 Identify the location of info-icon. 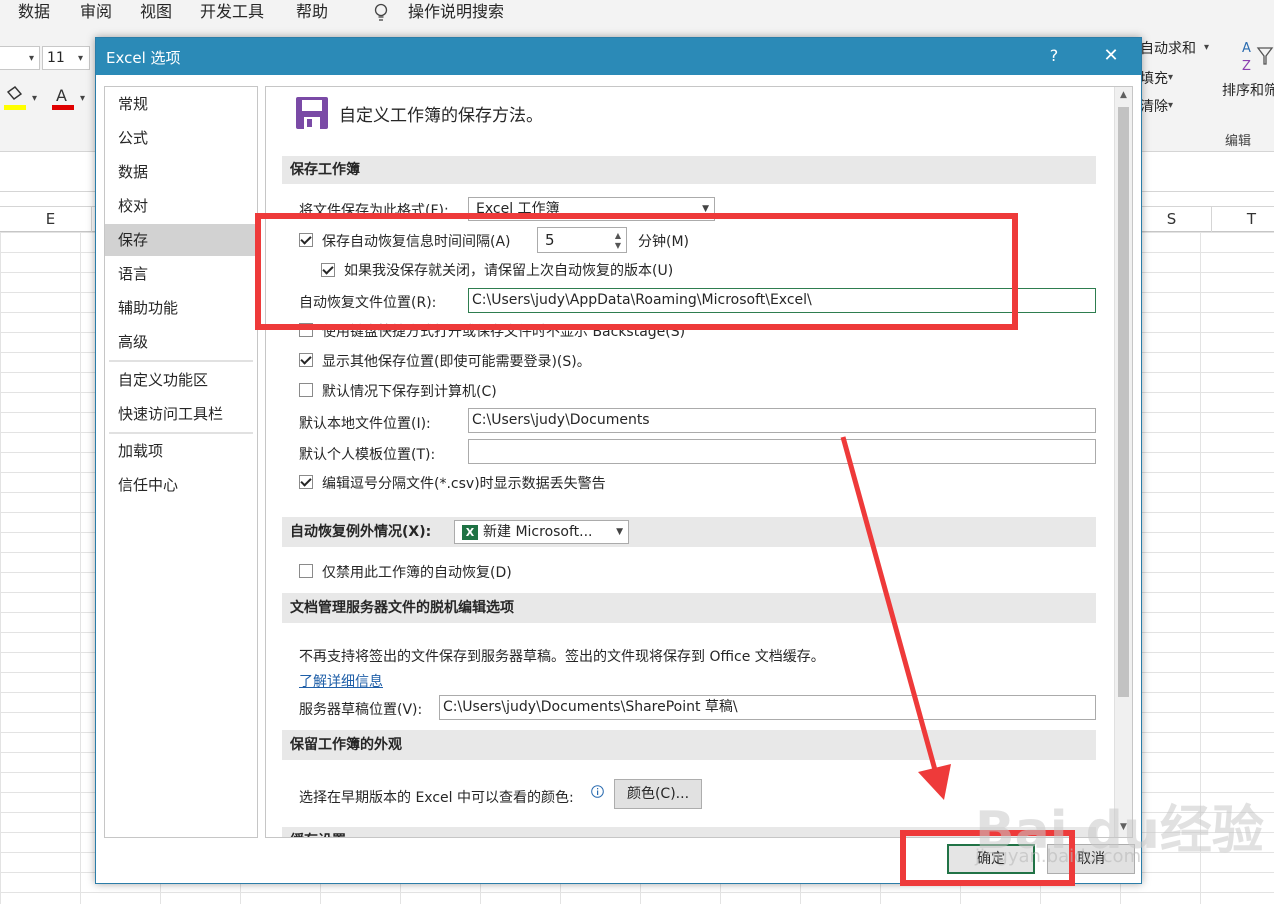
(597, 791).